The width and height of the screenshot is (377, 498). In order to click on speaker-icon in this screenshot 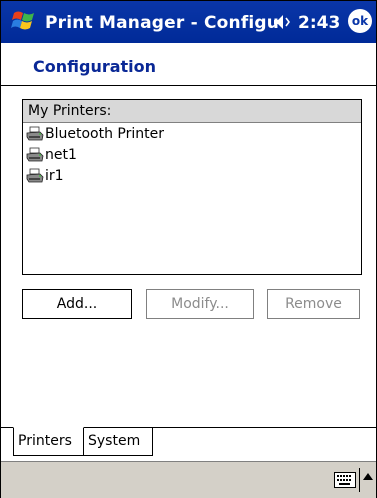, I will do `click(282, 22)`.